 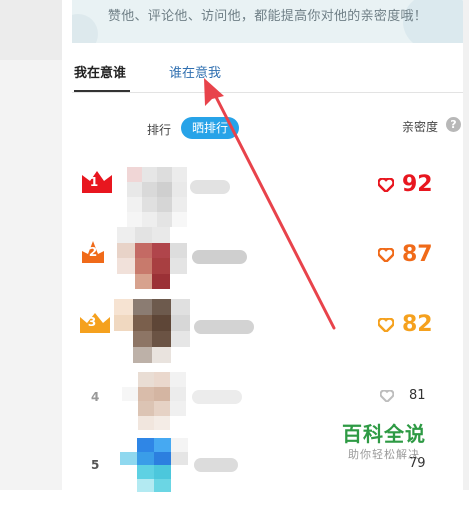 What do you see at coordinates (417, 324) in the screenshot?
I see `intimacy-score: 82` at bounding box center [417, 324].